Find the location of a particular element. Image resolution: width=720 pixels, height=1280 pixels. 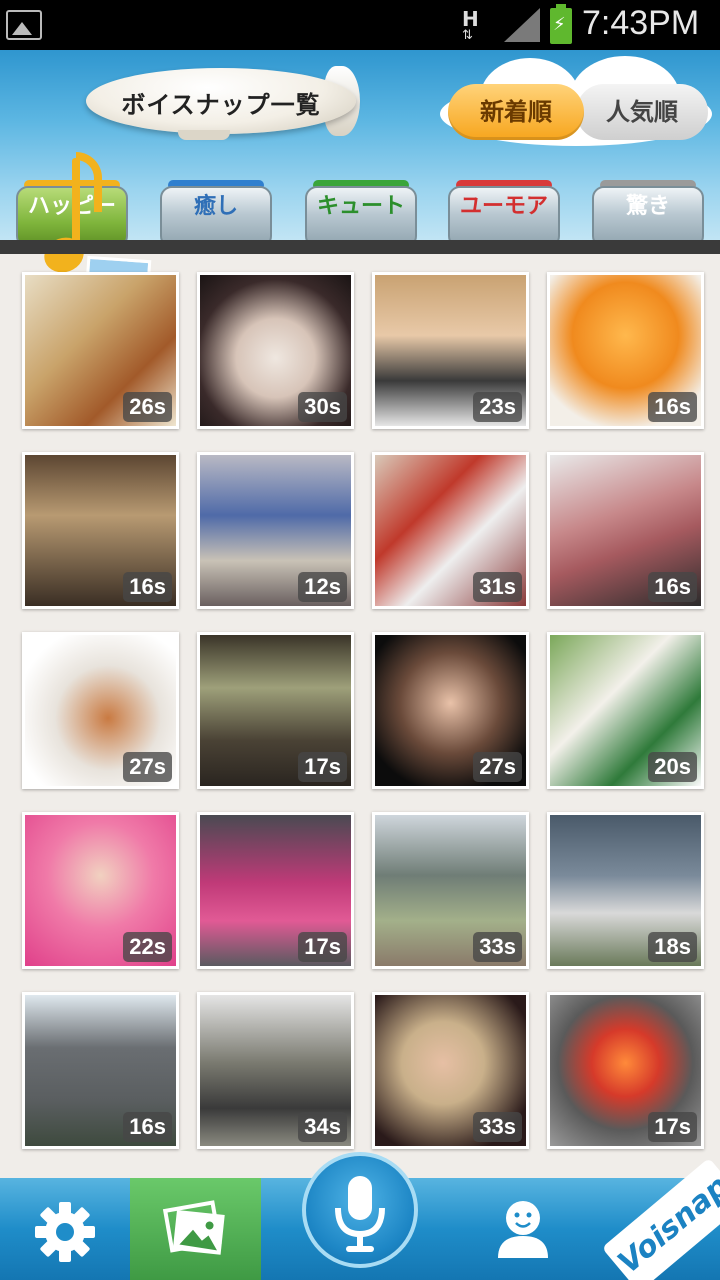

duration-badge: 23s is located at coordinates (497, 407).